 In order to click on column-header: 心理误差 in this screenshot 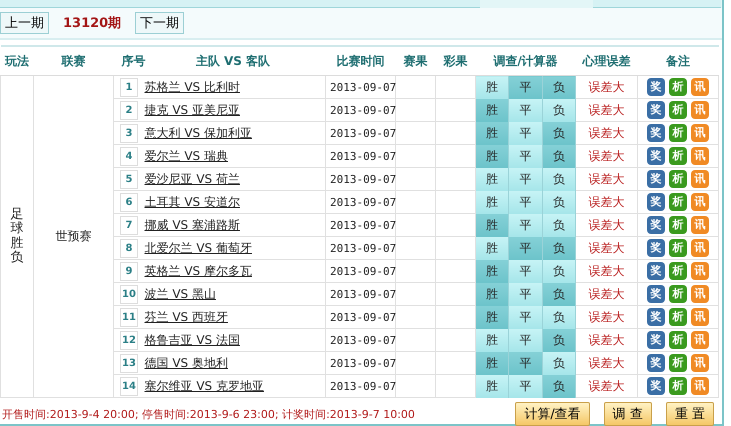, I will do `click(606, 61)`.